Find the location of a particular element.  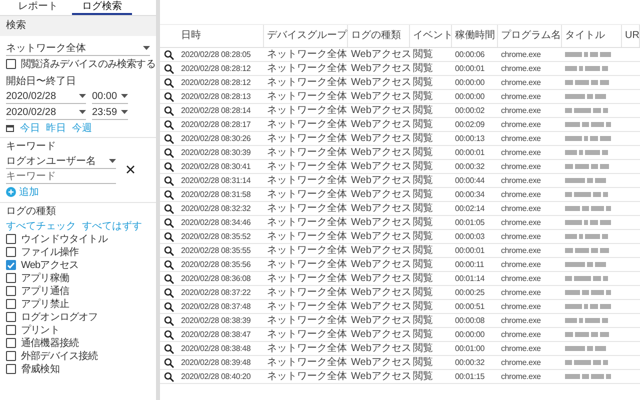

tab: レポート is located at coordinates (38, 7).